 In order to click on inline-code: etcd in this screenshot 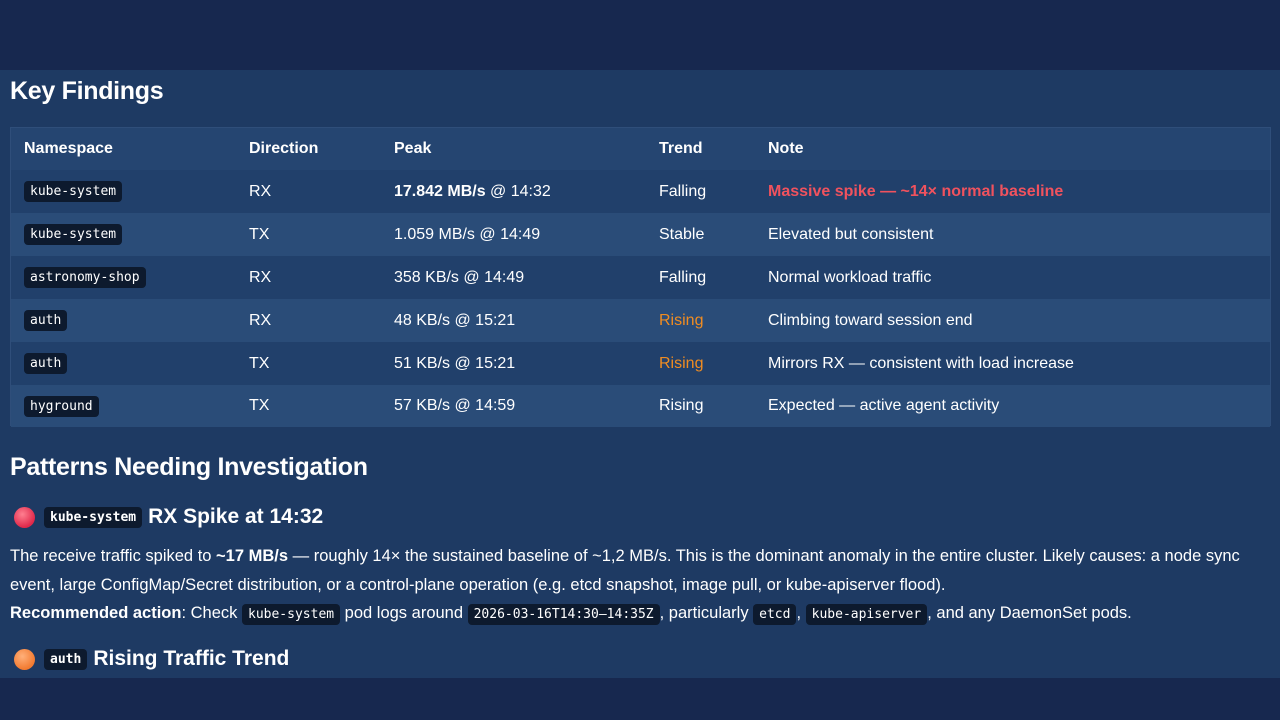, I will do `click(775, 614)`.